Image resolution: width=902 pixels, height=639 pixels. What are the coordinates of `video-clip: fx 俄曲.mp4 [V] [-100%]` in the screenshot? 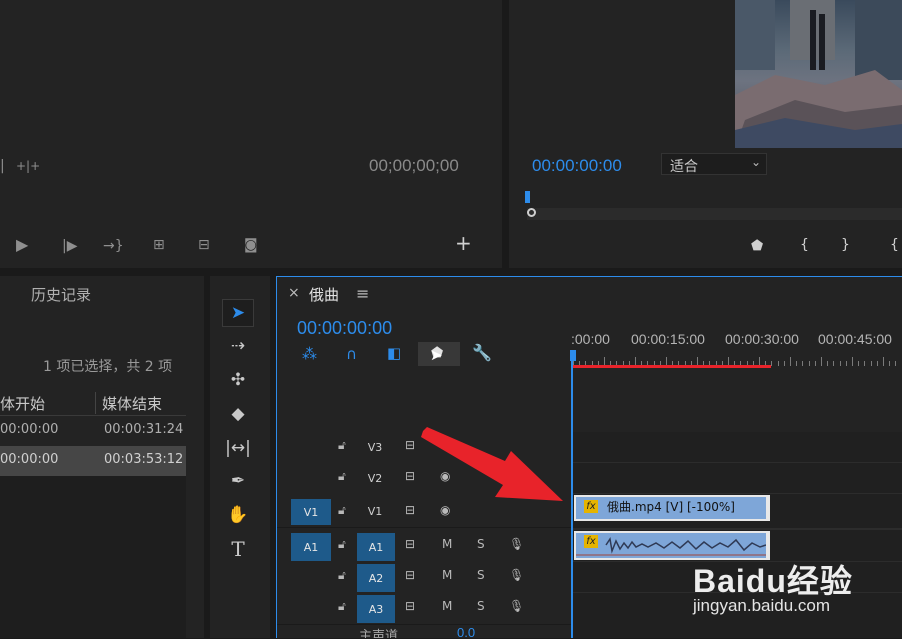 It's located at (672, 508).